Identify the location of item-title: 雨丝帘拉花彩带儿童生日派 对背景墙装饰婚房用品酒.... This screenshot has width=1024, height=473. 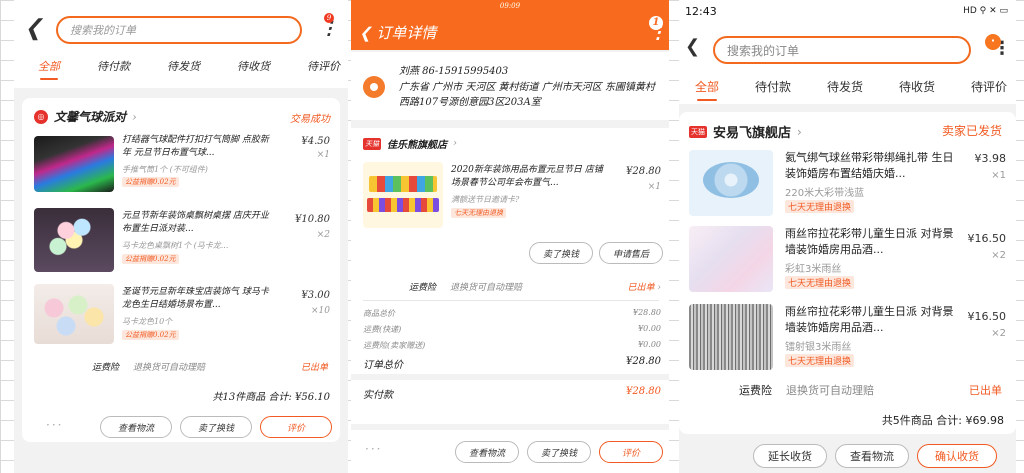
(869, 319).